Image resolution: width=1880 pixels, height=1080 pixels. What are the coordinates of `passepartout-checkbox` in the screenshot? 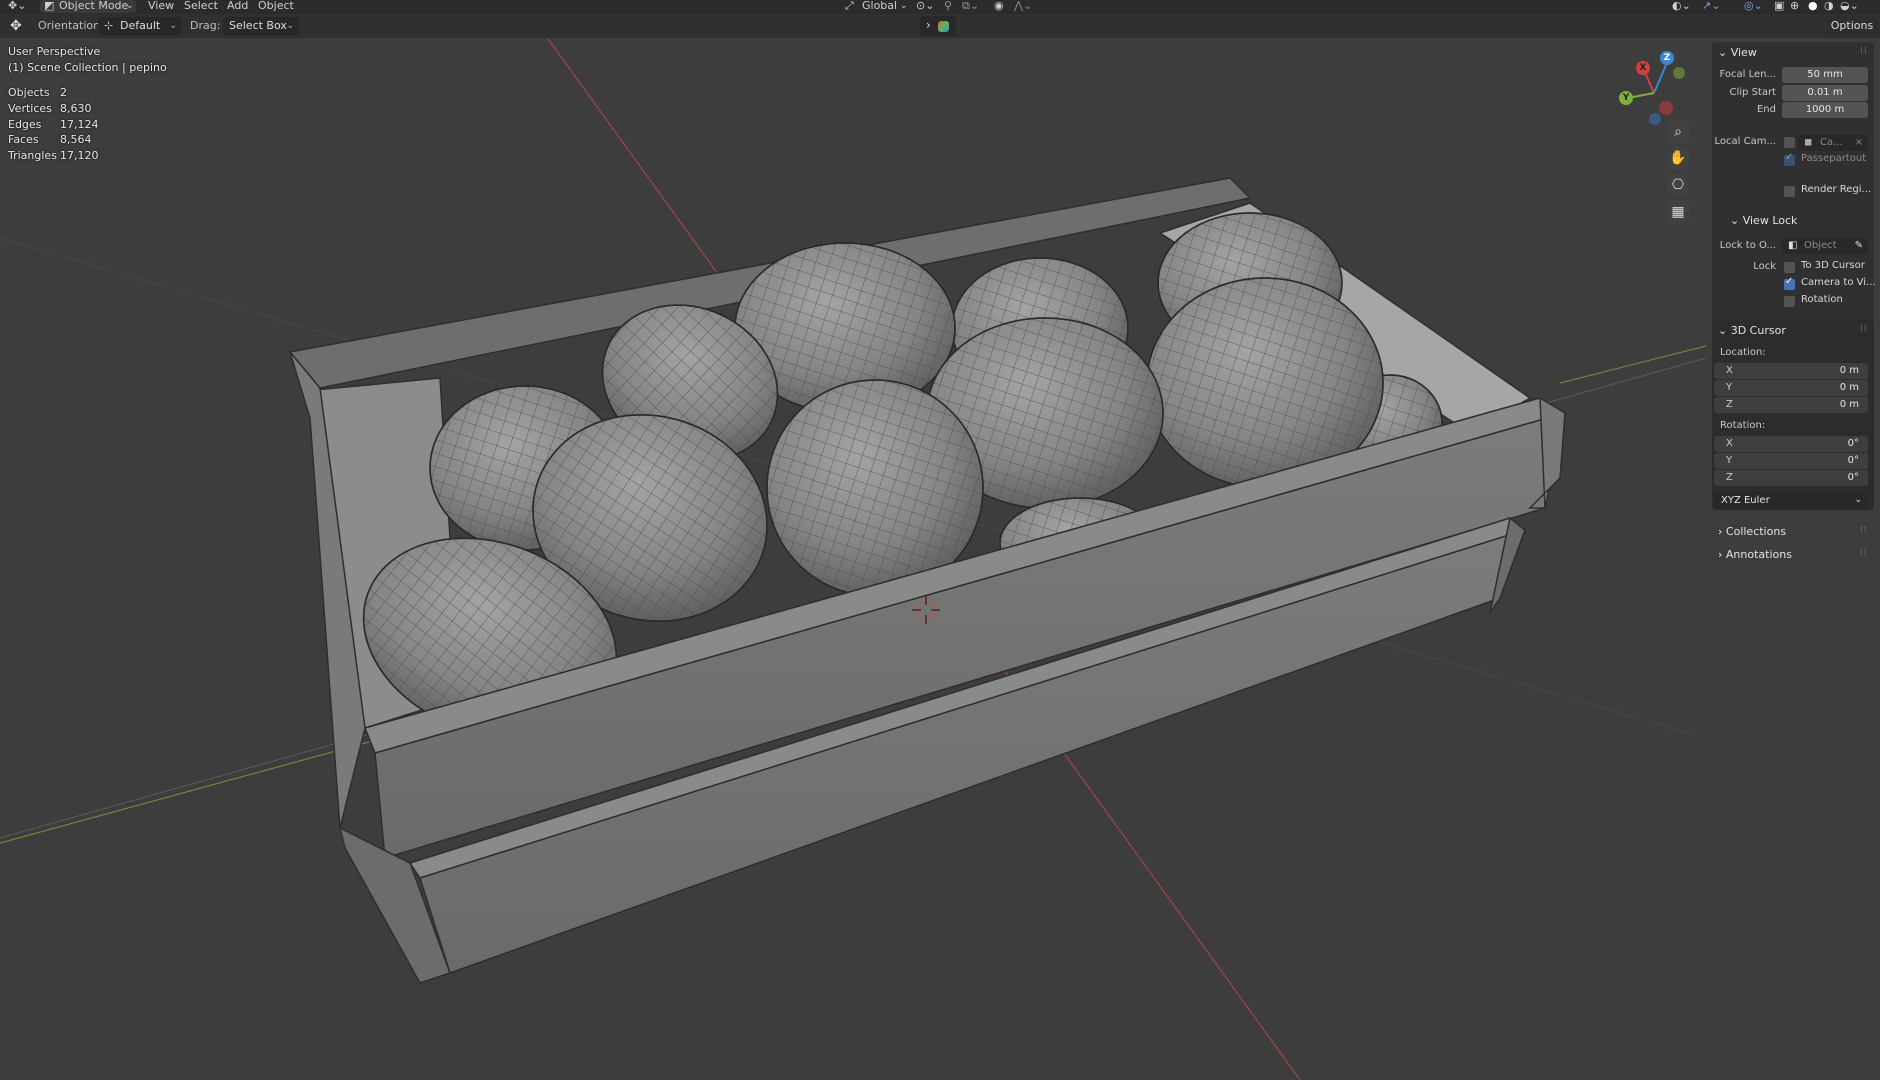 It's located at (1789, 159).